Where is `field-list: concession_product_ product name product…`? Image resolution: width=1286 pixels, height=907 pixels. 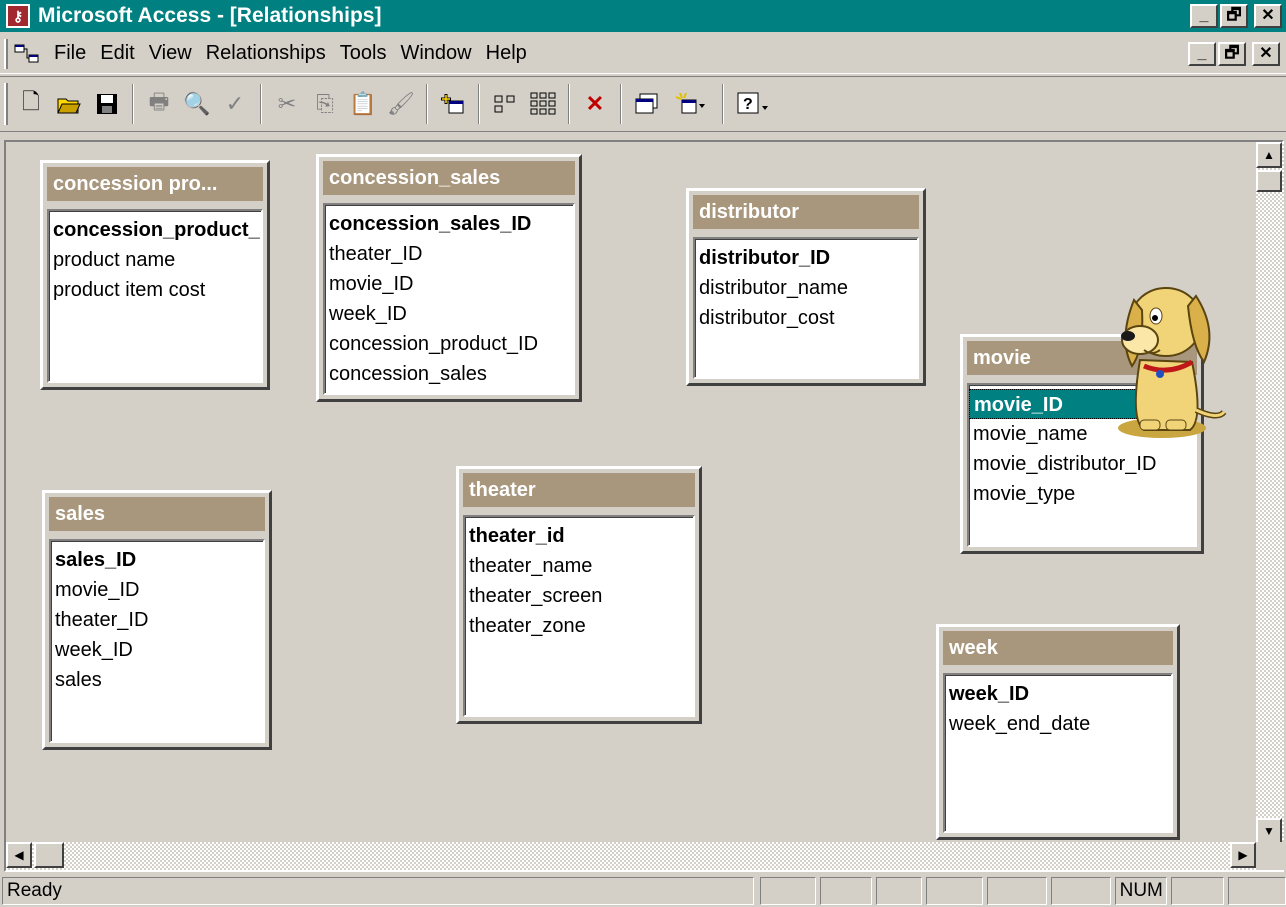 field-list: concession_product_ product name product… is located at coordinates (155, 296).